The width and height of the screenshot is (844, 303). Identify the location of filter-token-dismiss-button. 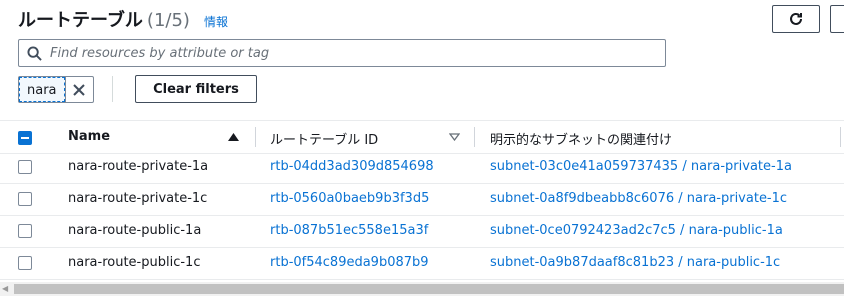
(78, 89).